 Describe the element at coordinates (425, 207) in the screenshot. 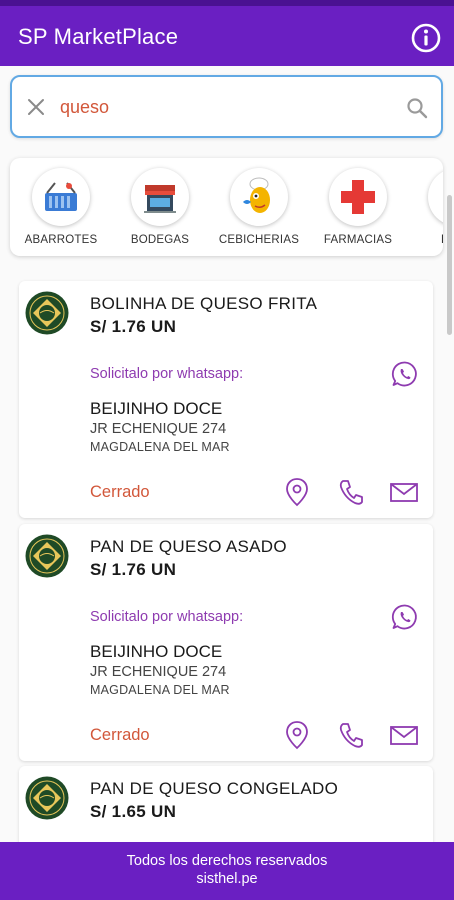

I see `category-ferreterias: FERR` at that location.